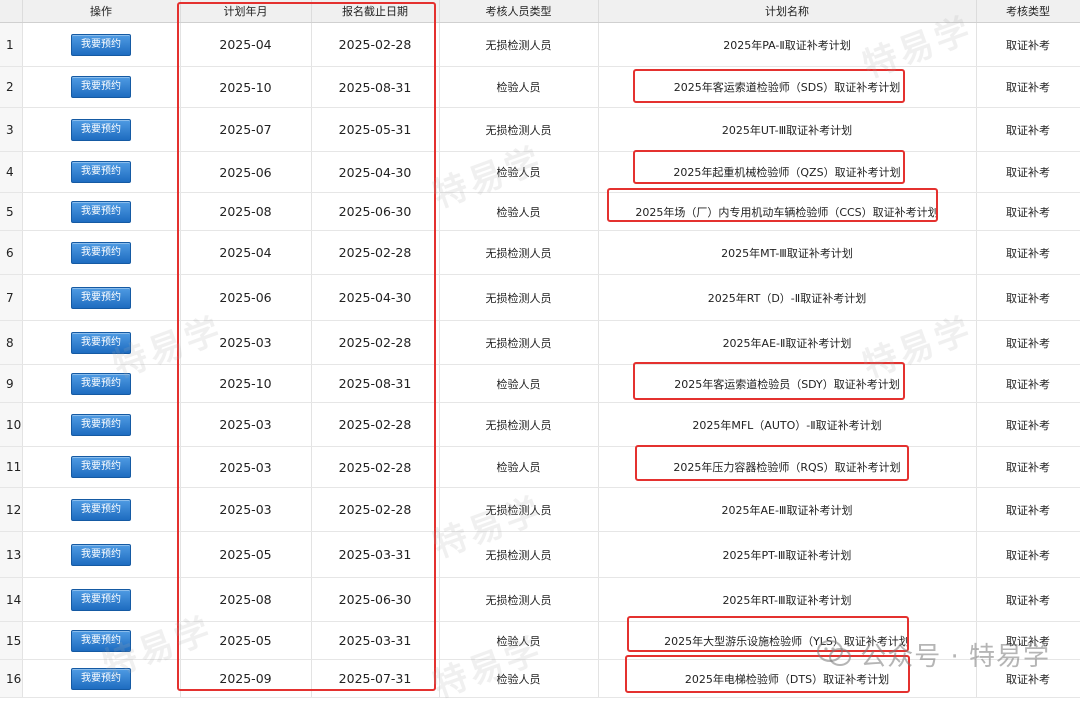 The image size is (1080, 707). What do you see at coordinates (787, 383) in the screenshot?
I see `plan-name-cell: 2025年客运索道检验员（SDY）取证补考计划` at bounding box center [787, 383].